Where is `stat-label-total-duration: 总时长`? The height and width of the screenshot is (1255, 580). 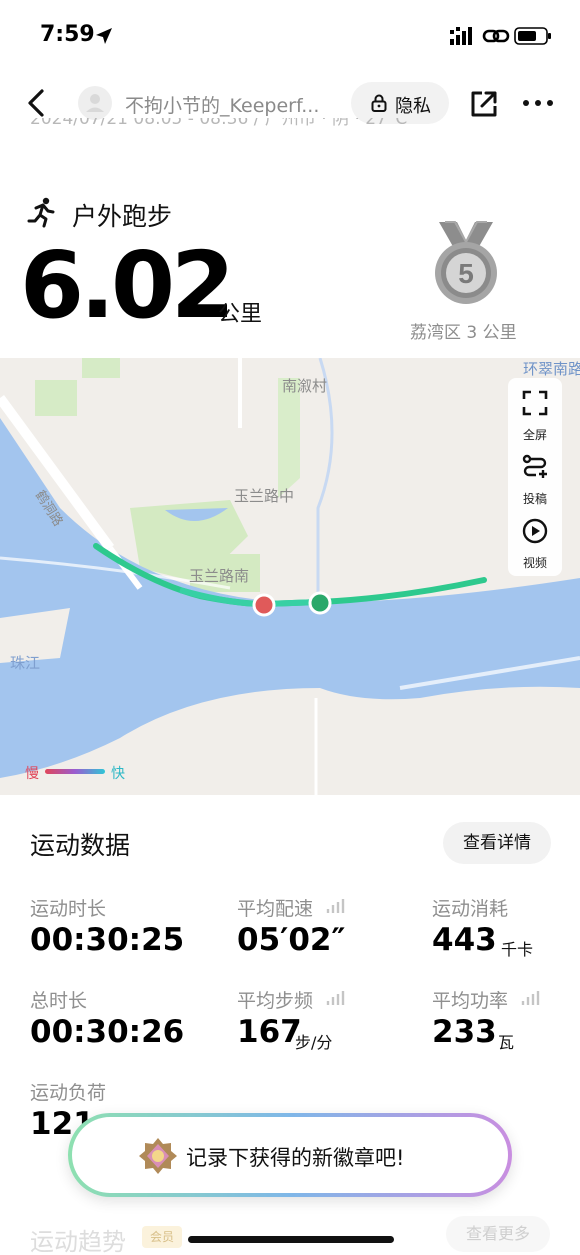 stat-label-total-duration: 总时长 is located at coordinates (59, 1001).